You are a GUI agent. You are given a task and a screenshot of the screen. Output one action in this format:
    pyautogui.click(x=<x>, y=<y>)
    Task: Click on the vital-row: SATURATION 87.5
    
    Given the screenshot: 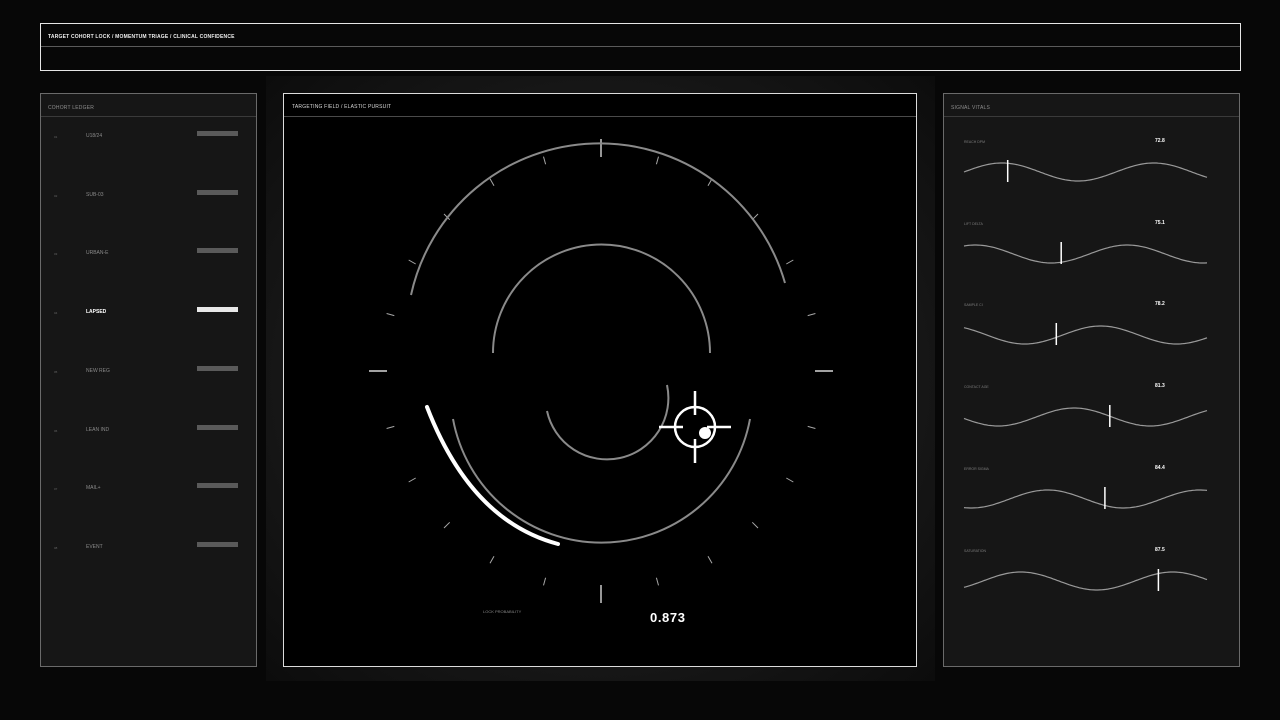 What is the action you would take?
    pyautogui.click(x=1091, y=577)
    